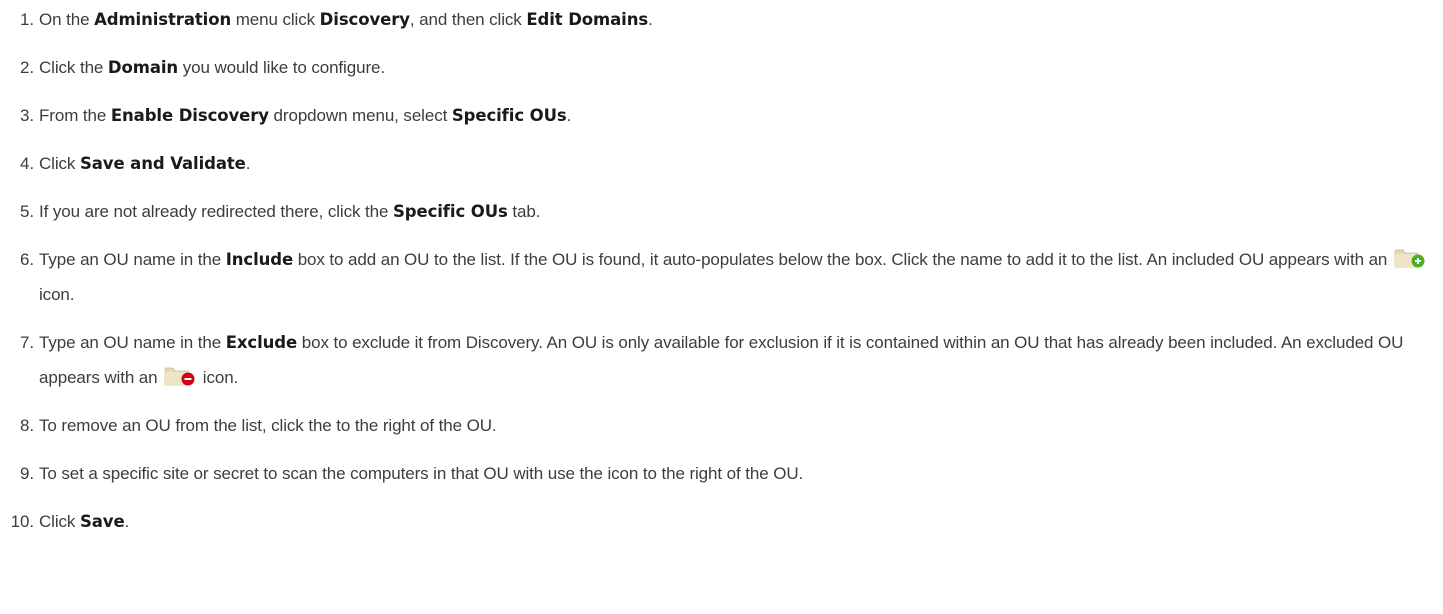  What do you see at coordinates (27, 342) in the screenshot?
I see `step-number: 7.` at bounding box center [27, 342].